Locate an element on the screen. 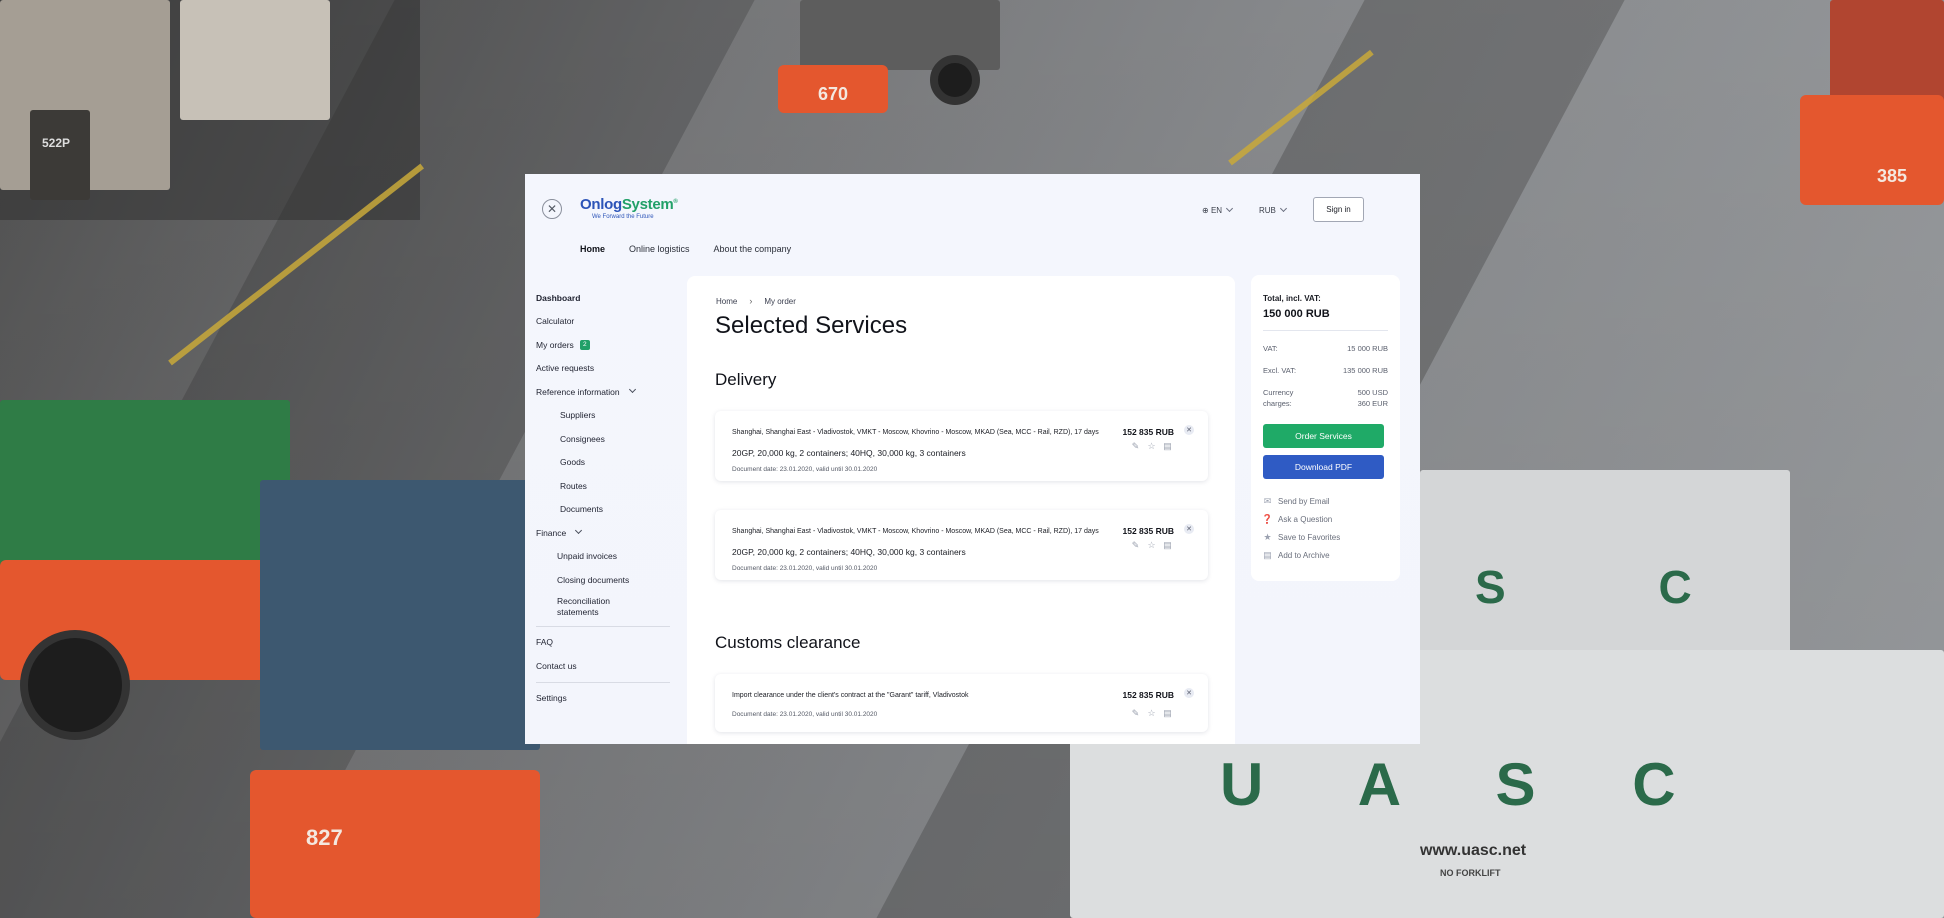 This screenshot has width=1944, height=918. currency-charges-values: 500 USD 360 EUR is located at coordinates (1373, 398).